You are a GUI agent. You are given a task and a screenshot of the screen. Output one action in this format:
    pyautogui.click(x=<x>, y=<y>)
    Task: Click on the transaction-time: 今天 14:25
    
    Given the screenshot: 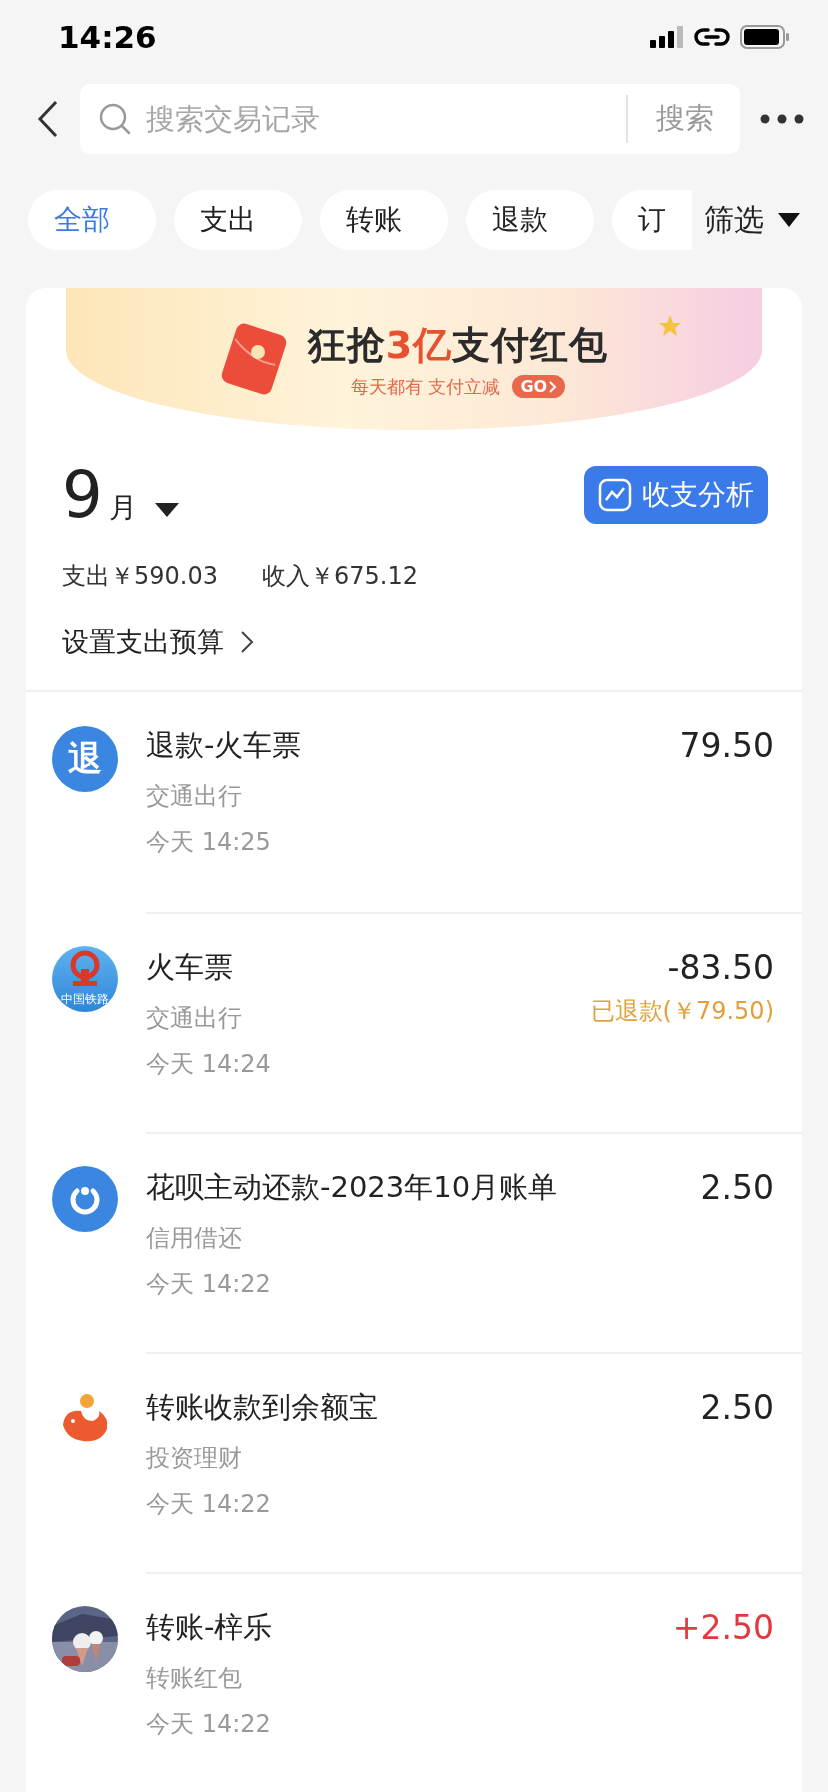 What is the action you would take?
    pyautogui.click(x=209, y=842)
    